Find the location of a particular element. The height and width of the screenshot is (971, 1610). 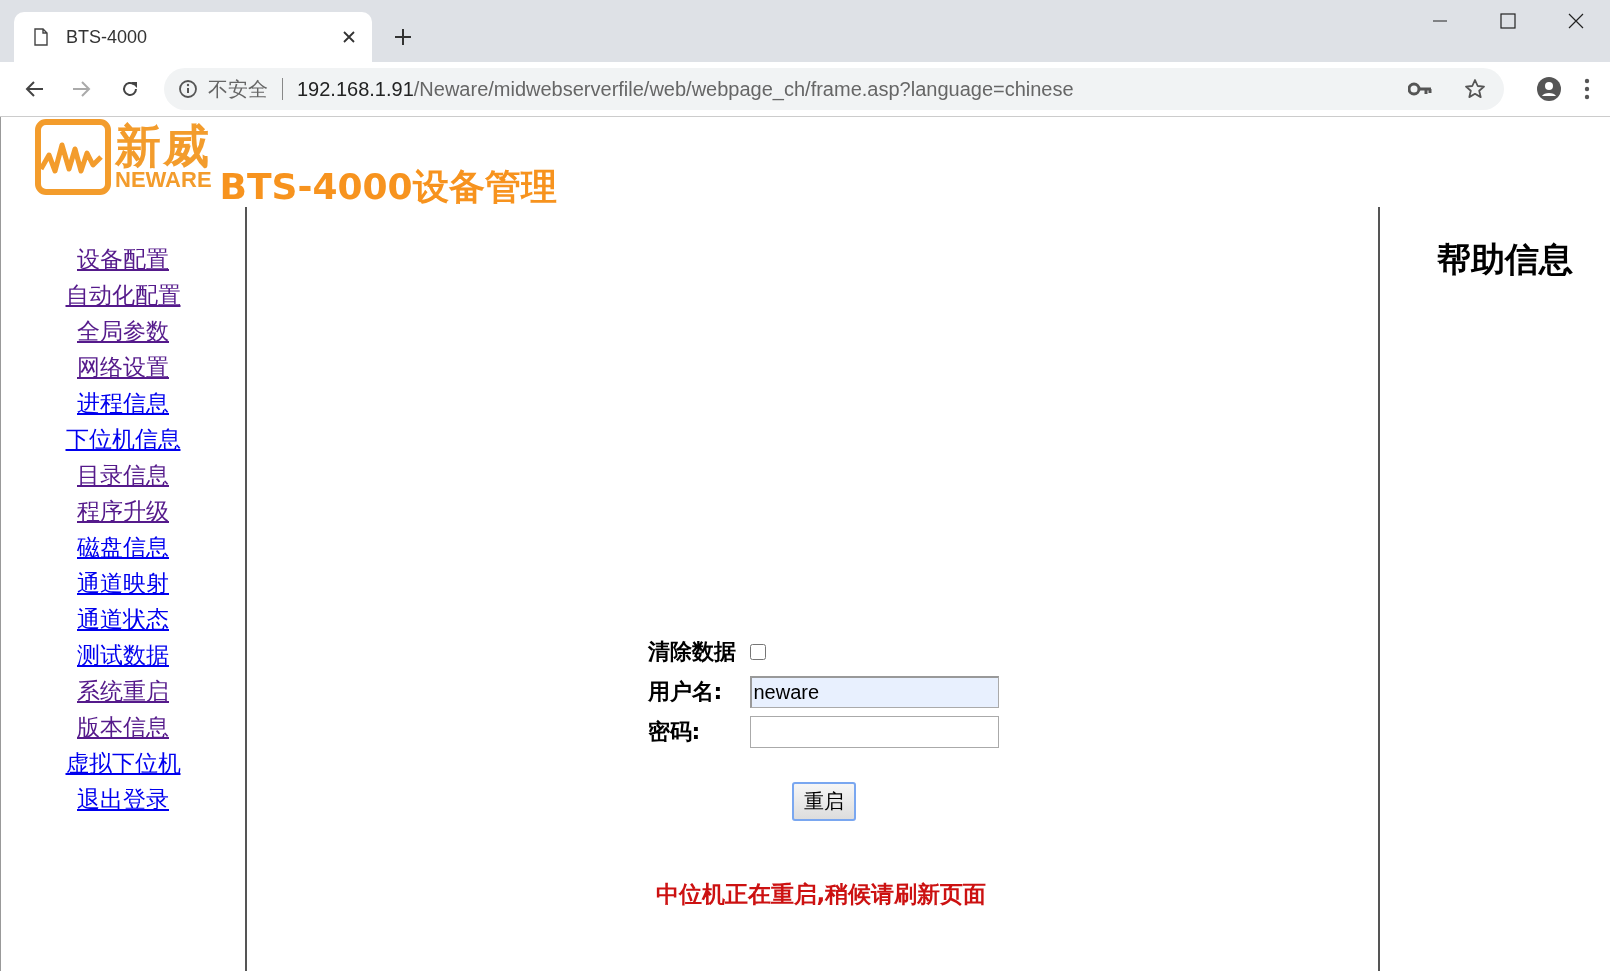

sidebar-link: 磁盘信息 is located at coordinates (123, 547).